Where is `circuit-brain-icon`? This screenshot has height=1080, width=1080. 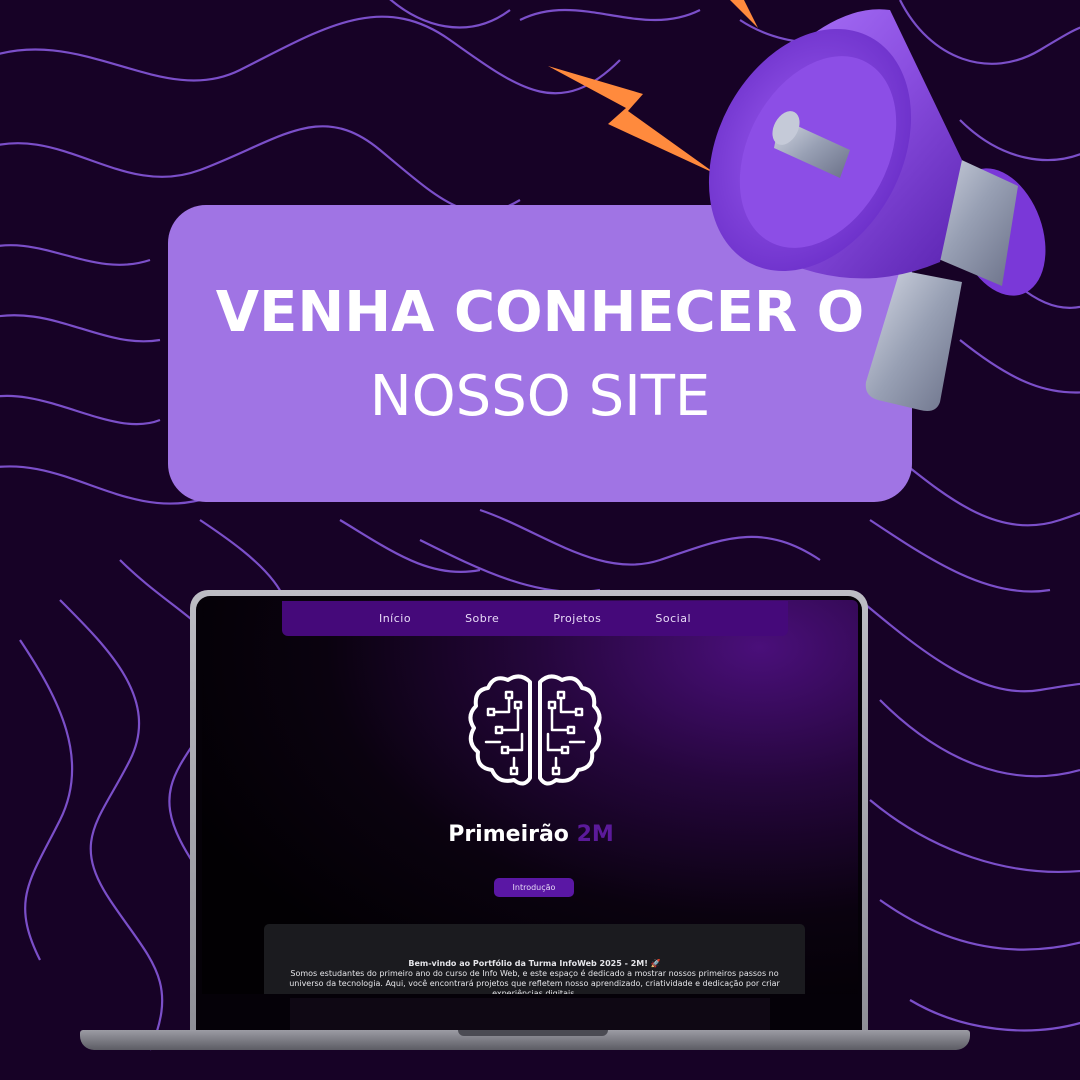
circuit-brain-icon is located at coordinates (535, 730).